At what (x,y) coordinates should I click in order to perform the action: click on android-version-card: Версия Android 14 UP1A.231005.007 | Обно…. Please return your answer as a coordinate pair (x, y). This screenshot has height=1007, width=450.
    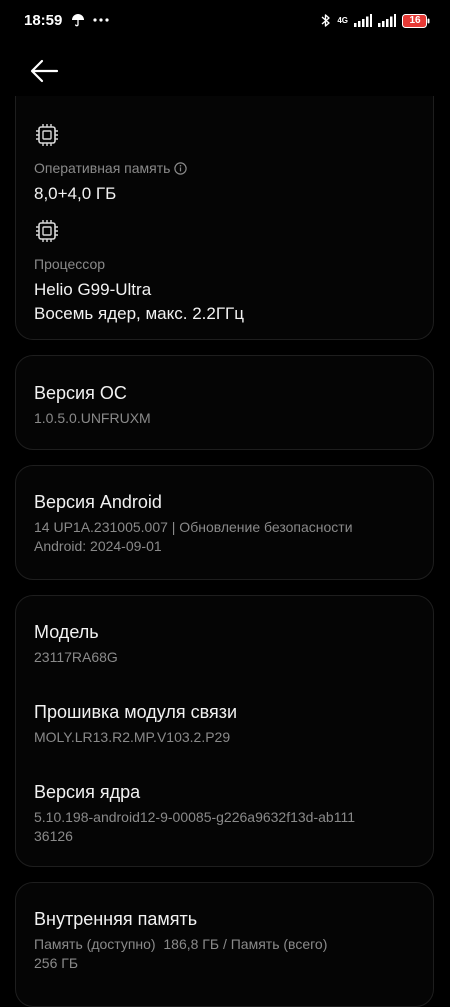
    Looking at the image, I should click on (224, 522).